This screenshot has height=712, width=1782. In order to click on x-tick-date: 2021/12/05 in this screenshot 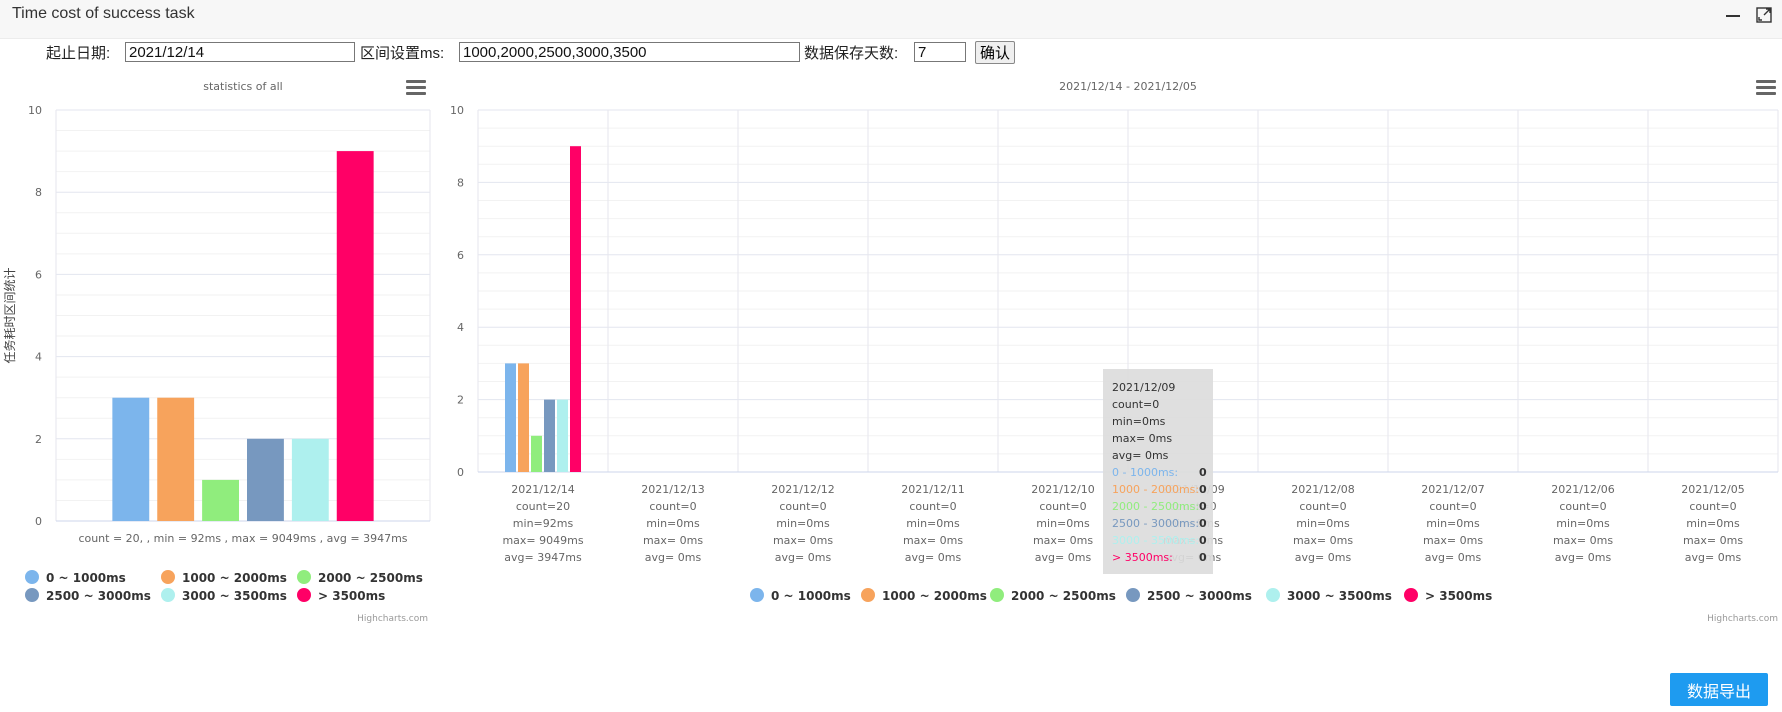, I will do `click(1712, 489)`.